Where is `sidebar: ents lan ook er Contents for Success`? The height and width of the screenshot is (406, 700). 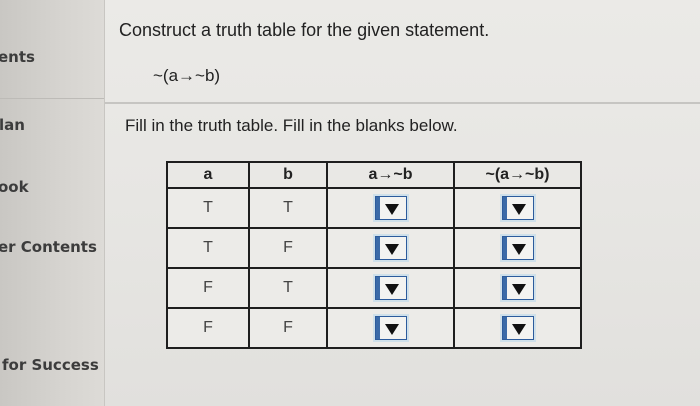
sidebar: ents lan ook er Contents for Success is located at coordinates (52, 203).